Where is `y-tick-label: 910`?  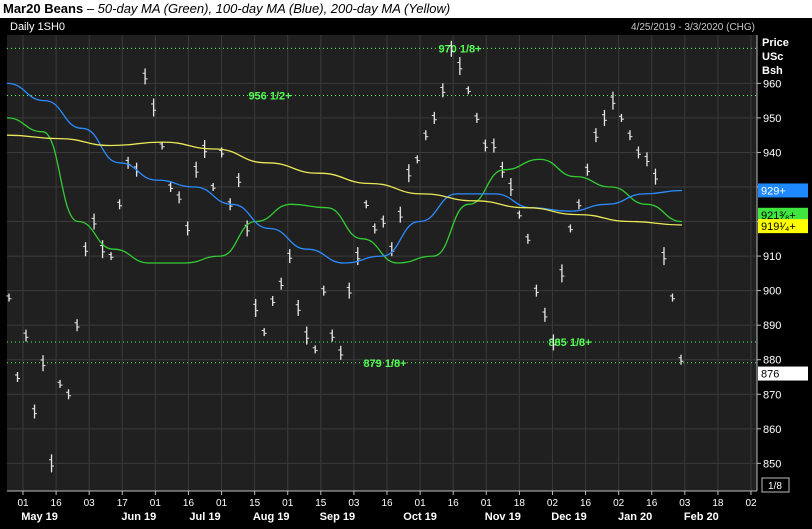 y-tick-label: 910 is located at coordinates (772, 257).